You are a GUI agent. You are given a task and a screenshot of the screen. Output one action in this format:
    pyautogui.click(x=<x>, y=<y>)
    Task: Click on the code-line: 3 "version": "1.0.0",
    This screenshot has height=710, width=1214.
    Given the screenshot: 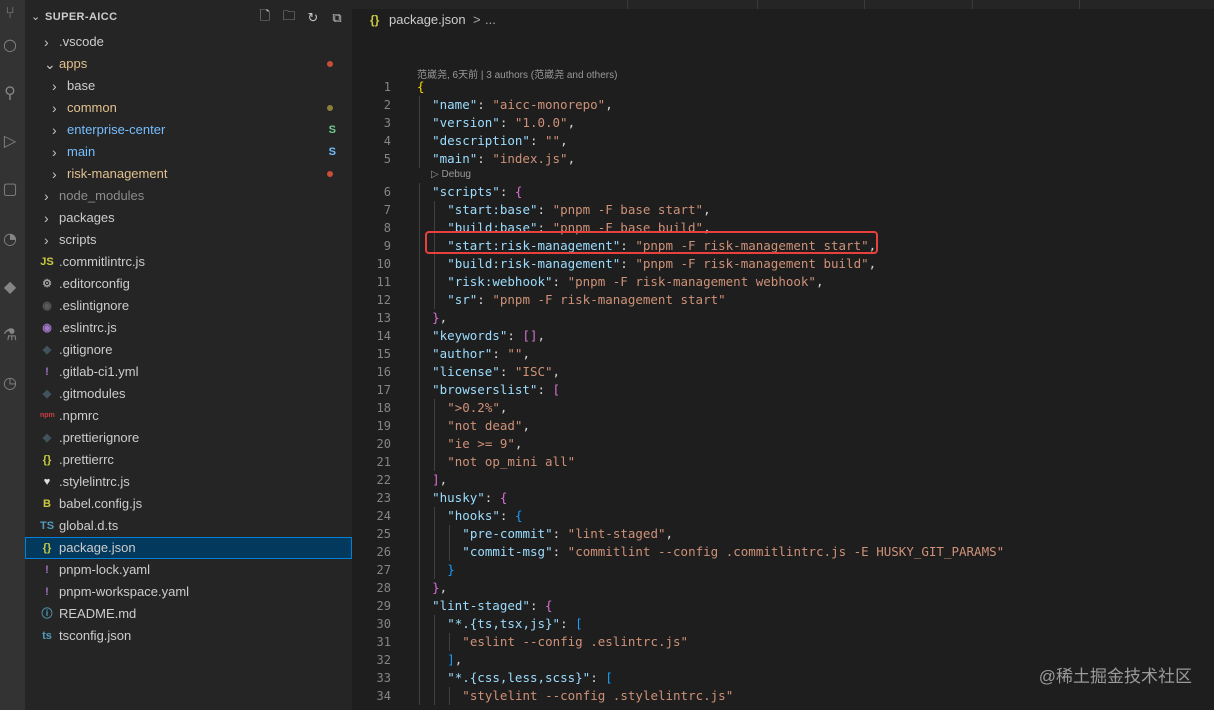 What is the action you would take?
    pyautogui.click(x=783, y=123)
    